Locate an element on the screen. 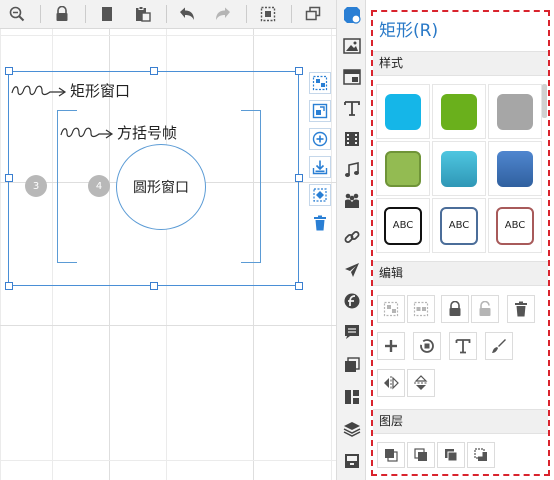 This screenshot has height=480, width=554. video-icon is located at coordinates (352, 139).